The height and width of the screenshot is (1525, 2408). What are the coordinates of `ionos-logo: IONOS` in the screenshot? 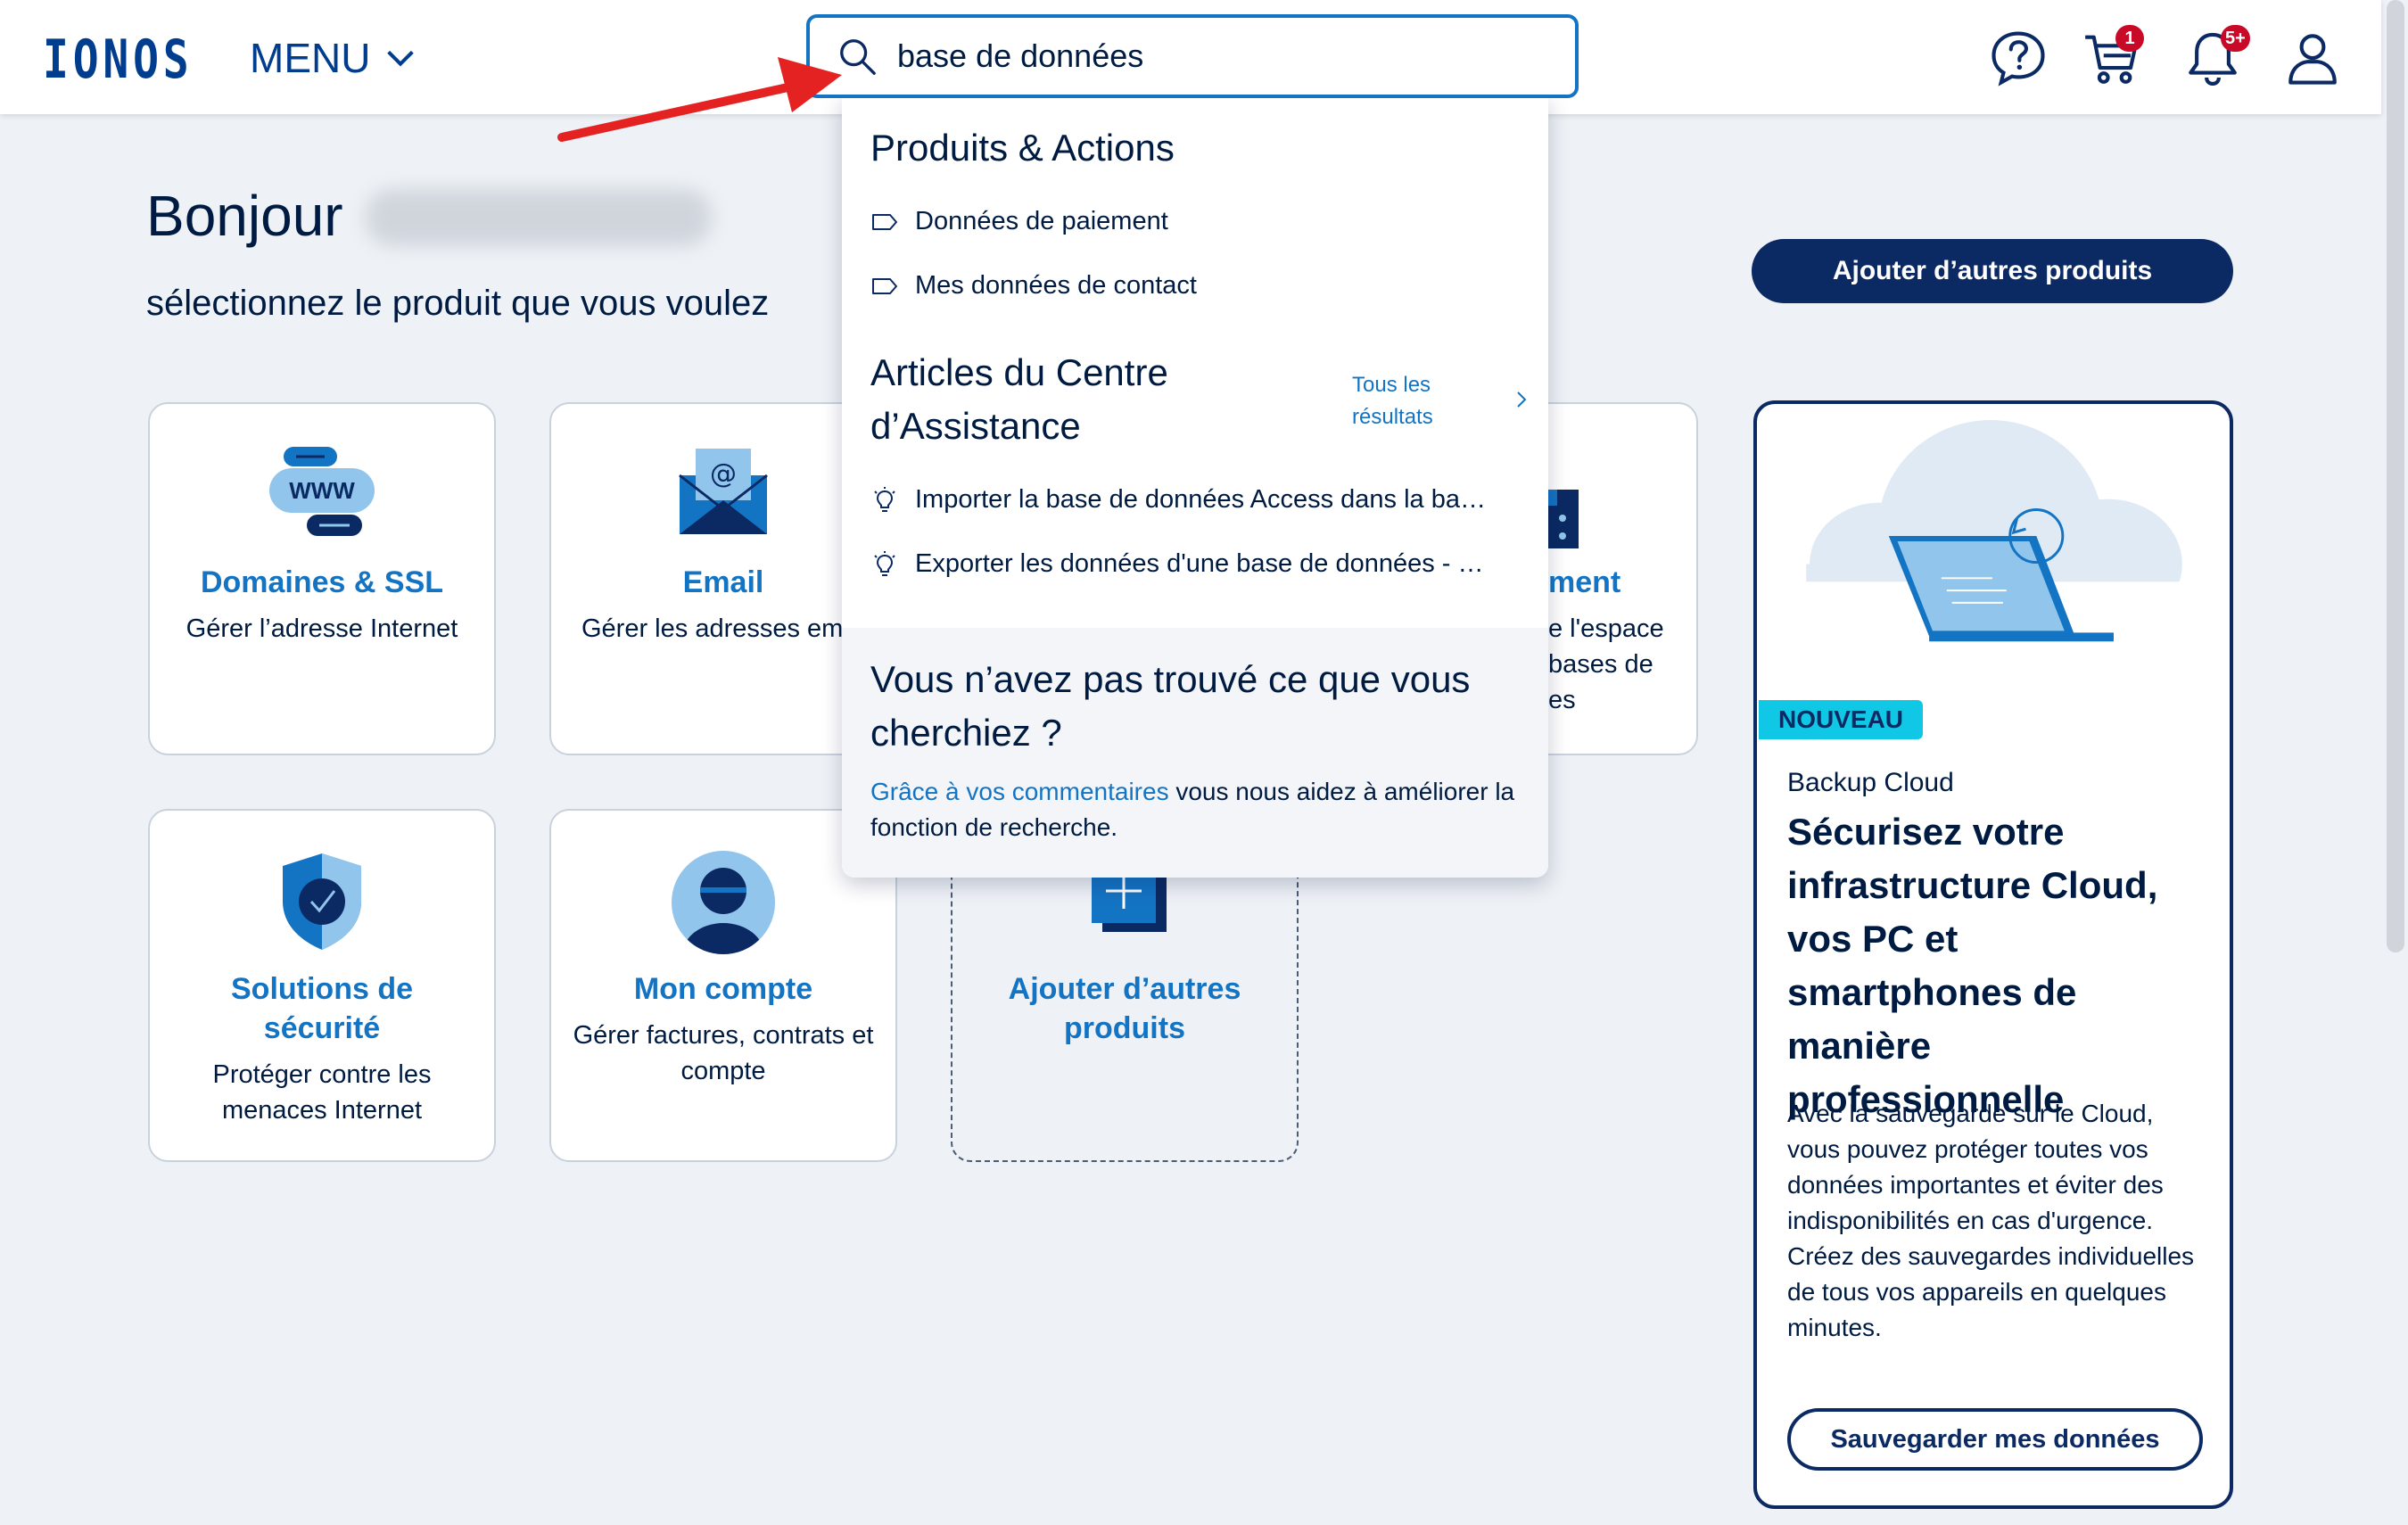 It's located at (118, 60).